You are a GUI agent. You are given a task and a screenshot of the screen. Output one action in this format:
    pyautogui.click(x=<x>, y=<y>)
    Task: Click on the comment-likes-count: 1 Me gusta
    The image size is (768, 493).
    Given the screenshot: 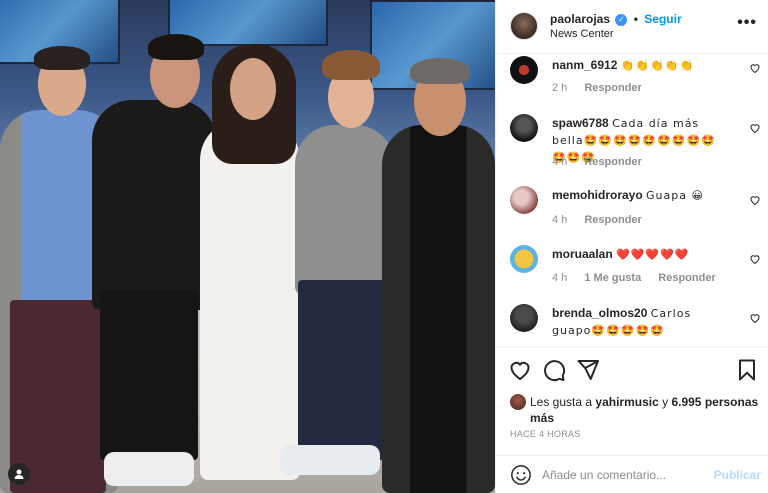 What is the action you would take?
    pyautogui.click(x=612, y=278)
    